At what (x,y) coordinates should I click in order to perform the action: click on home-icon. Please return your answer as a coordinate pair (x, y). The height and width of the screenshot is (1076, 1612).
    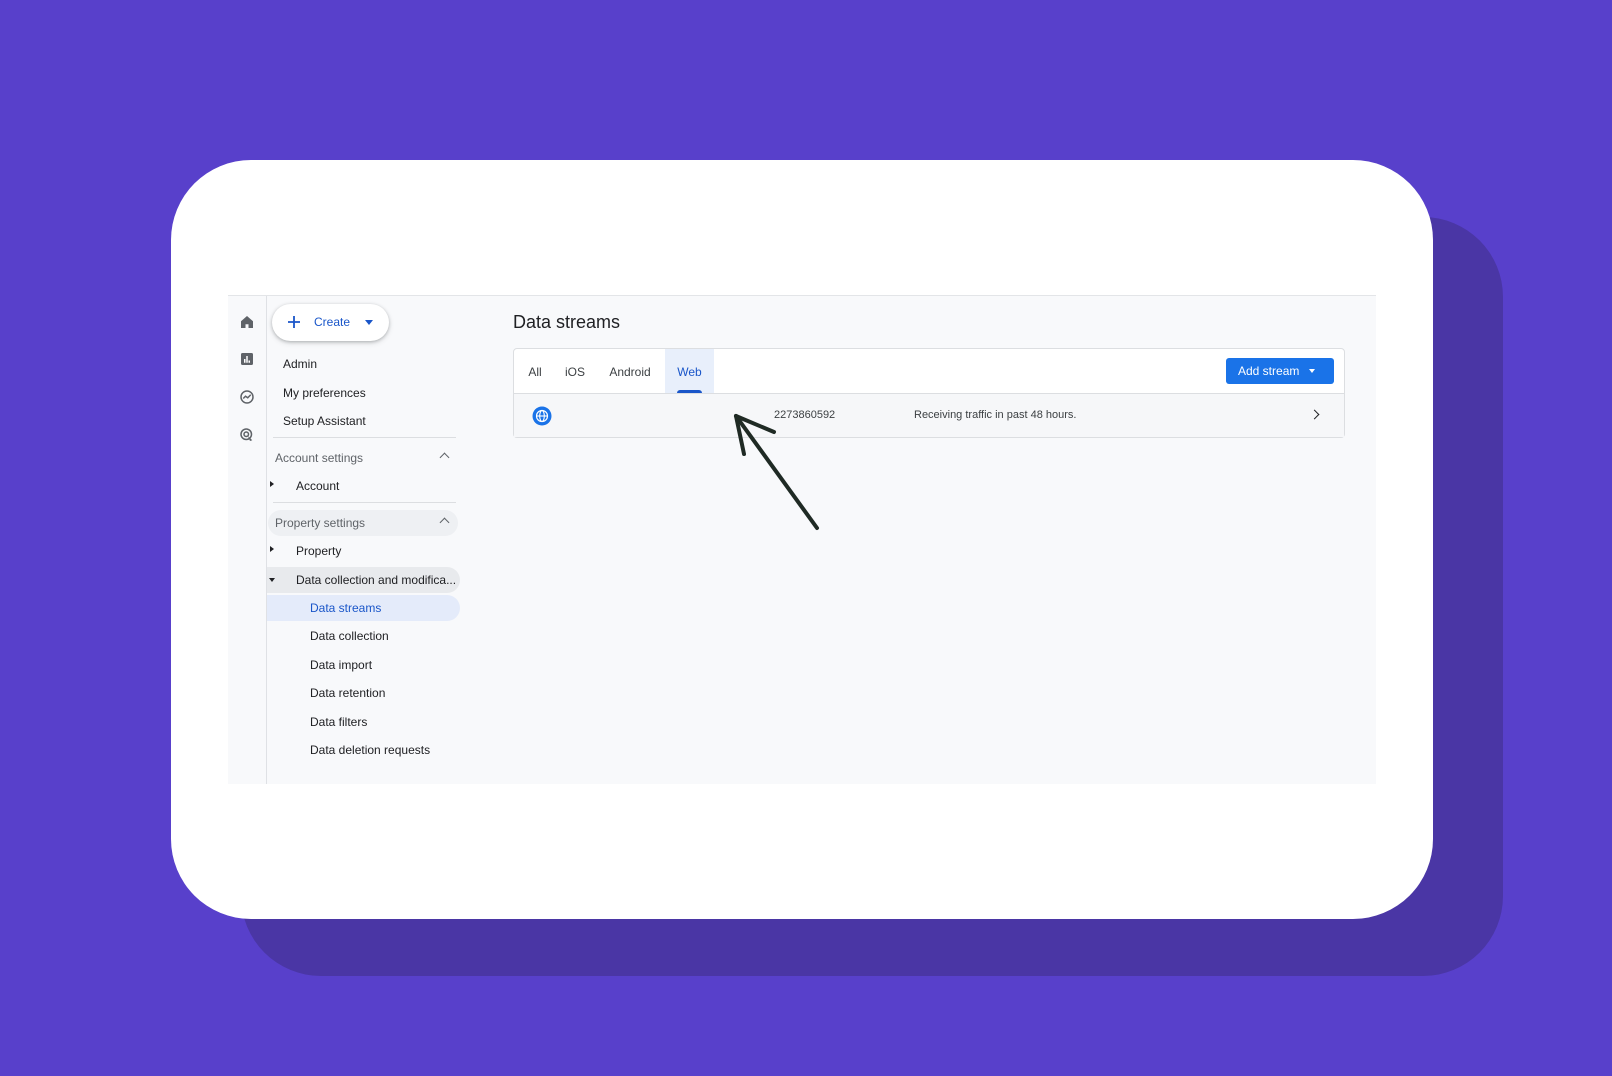
    Looking at the image, I should click on (247, 322).